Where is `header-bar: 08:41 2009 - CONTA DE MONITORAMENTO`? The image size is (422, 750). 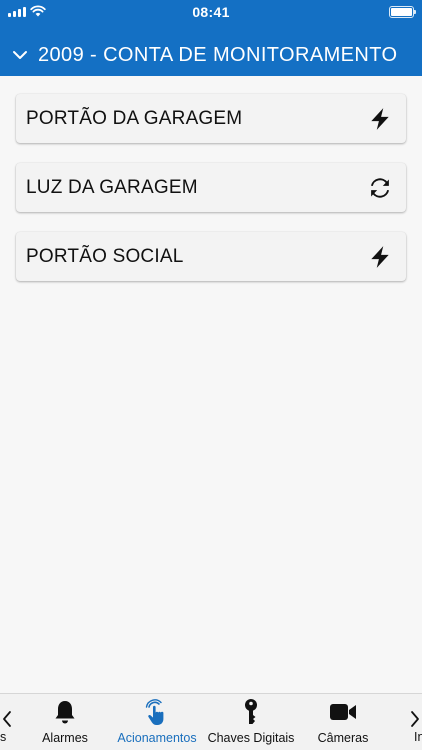 header-bar: 08:41 2009 - CONTA DE MONITORAMENTO is located at coordinates (211, 38).